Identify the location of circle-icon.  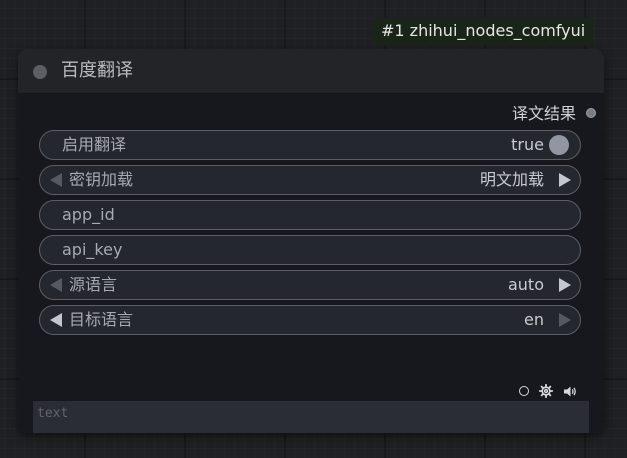
(524, 391).